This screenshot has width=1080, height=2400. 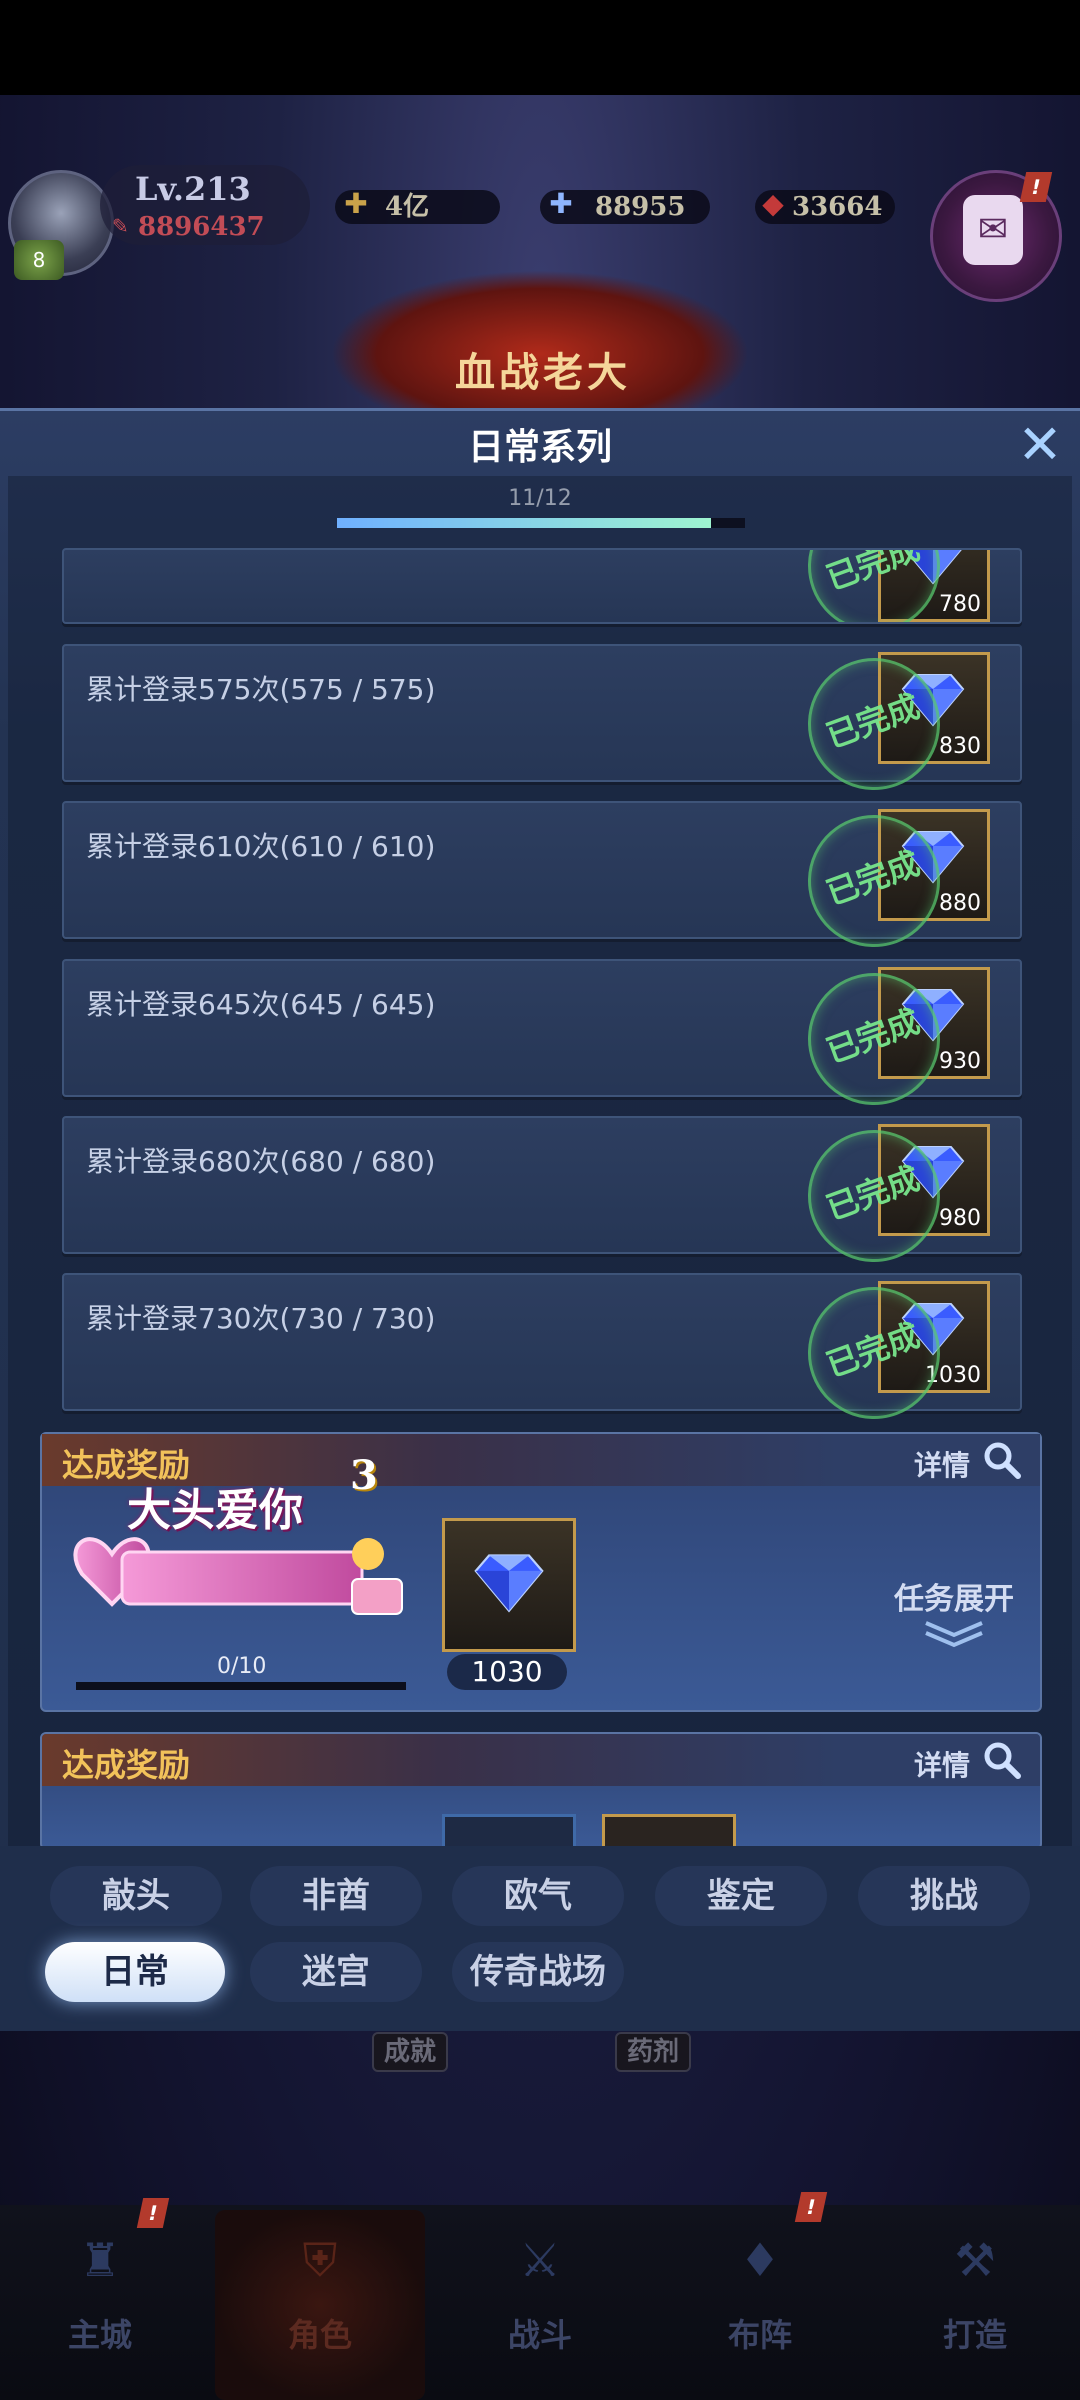 I want to click on pencil-icon: ✎, so click(x=120, y=226).